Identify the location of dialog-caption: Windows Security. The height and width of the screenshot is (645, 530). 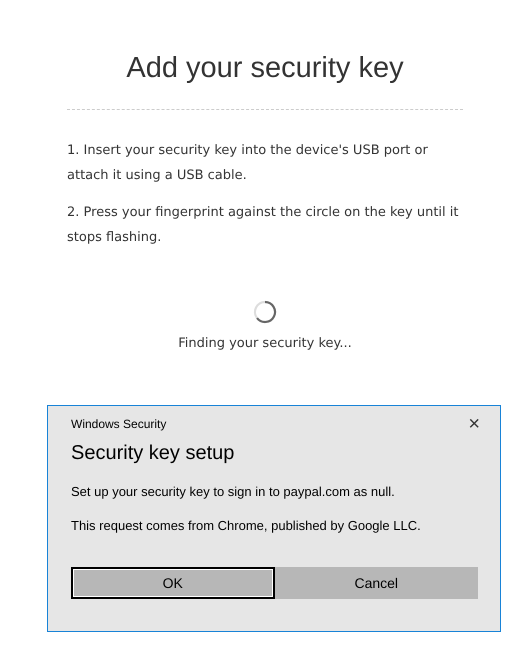
(118, 424).